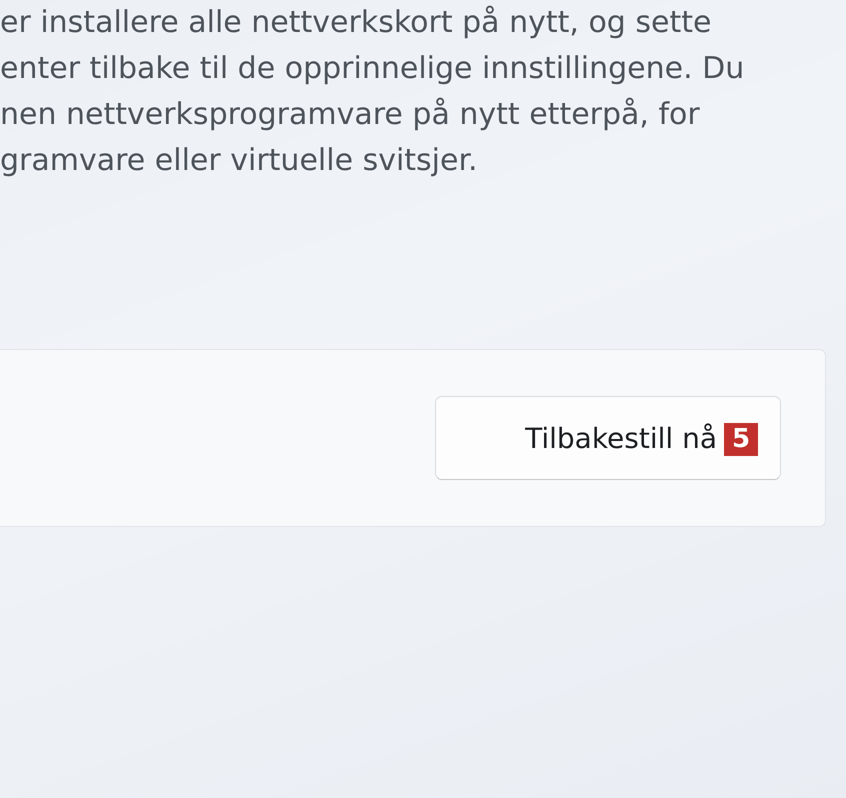 Image resolution: width=846 pixels, height=798 pixels. I want to click on description-text: gramvare eller virtuelle svitsjer., so click(239, 161).